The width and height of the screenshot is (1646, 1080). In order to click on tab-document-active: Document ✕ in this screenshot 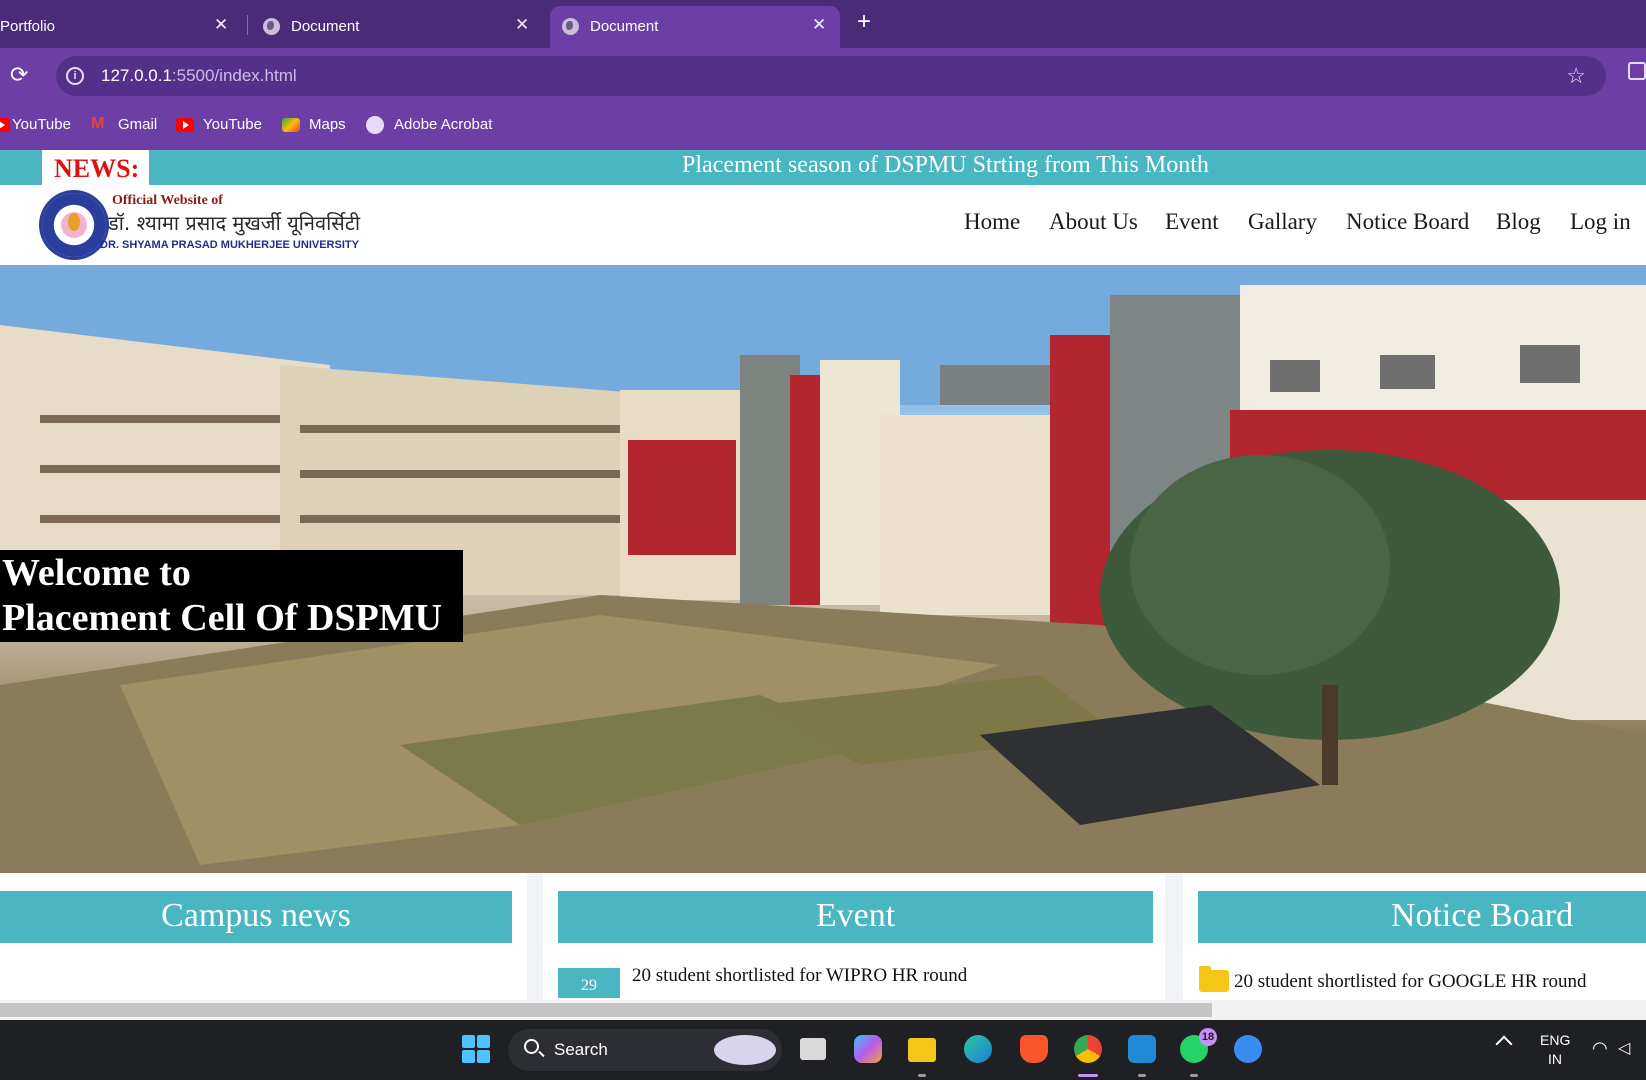, I will do `click(695, 27)`.